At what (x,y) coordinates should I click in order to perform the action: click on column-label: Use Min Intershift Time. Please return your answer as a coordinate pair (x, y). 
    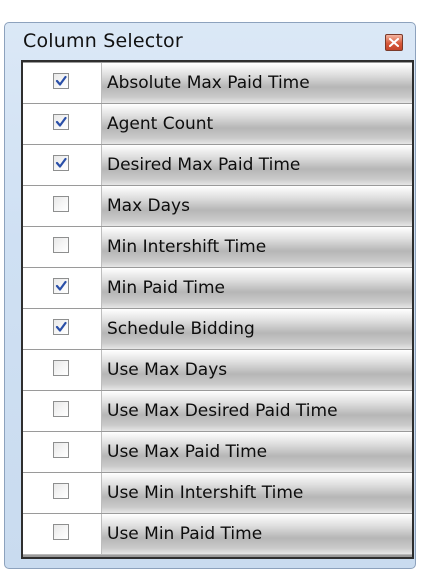
    Looking at the image, I should click on (205, 493).